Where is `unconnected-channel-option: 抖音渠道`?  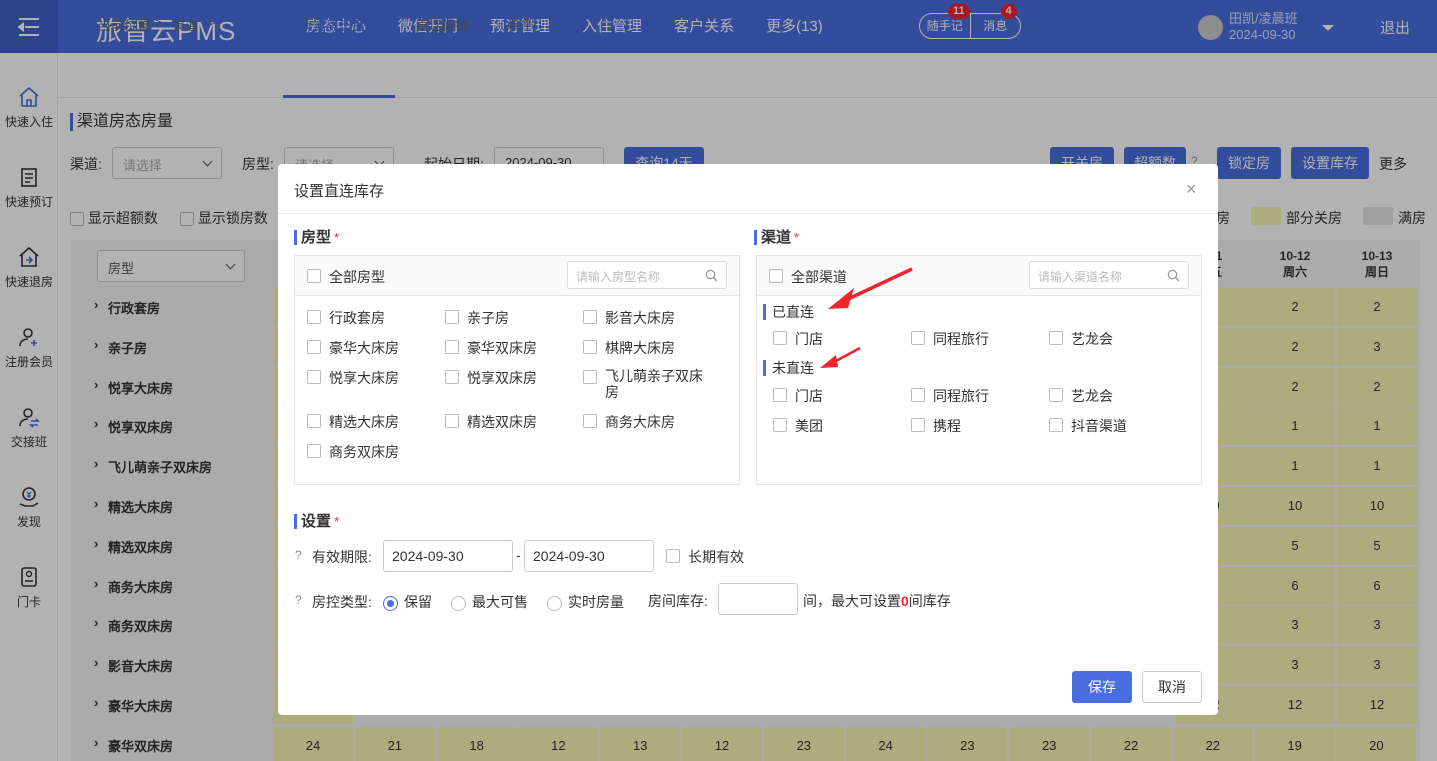 unconnected-channel-option: 抖音渠道 is located at coordinates (1088, 426).